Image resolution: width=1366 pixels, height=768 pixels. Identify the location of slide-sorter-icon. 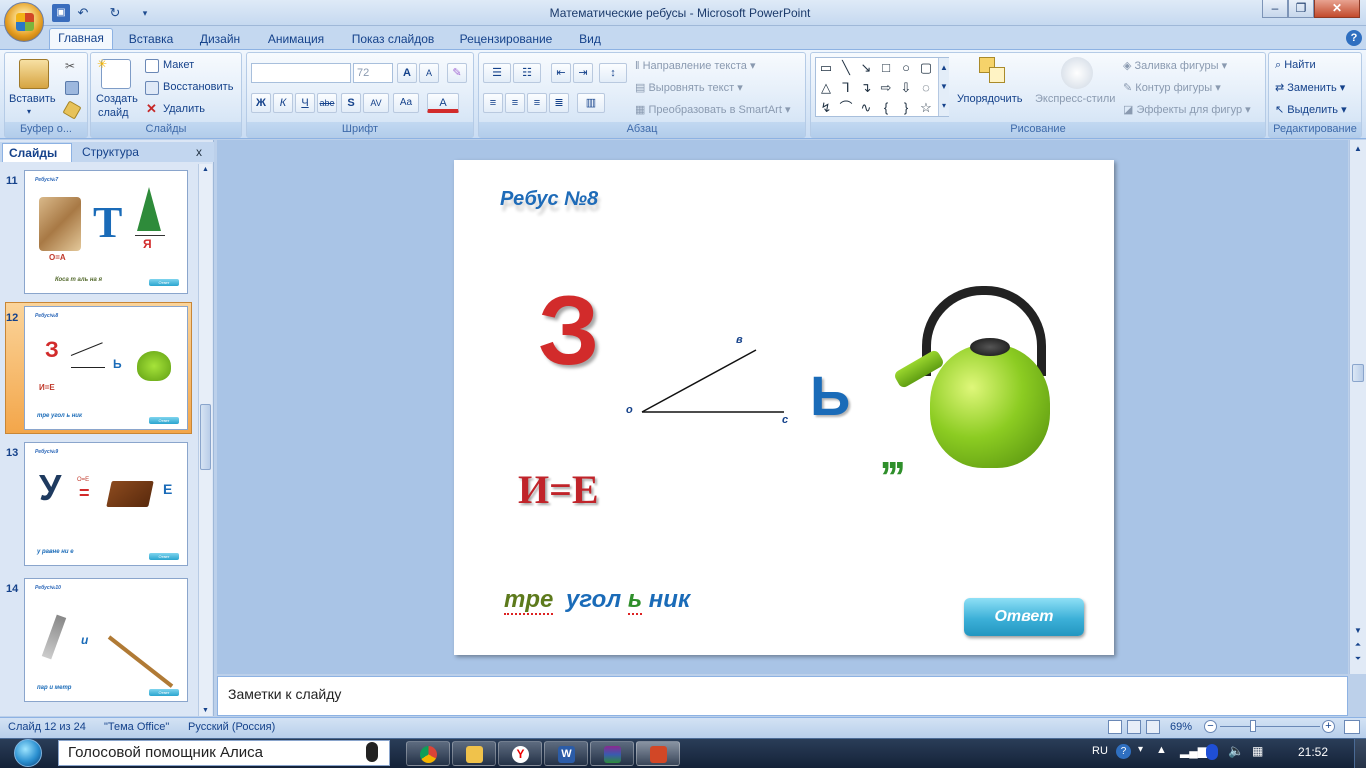
(1134, 727).